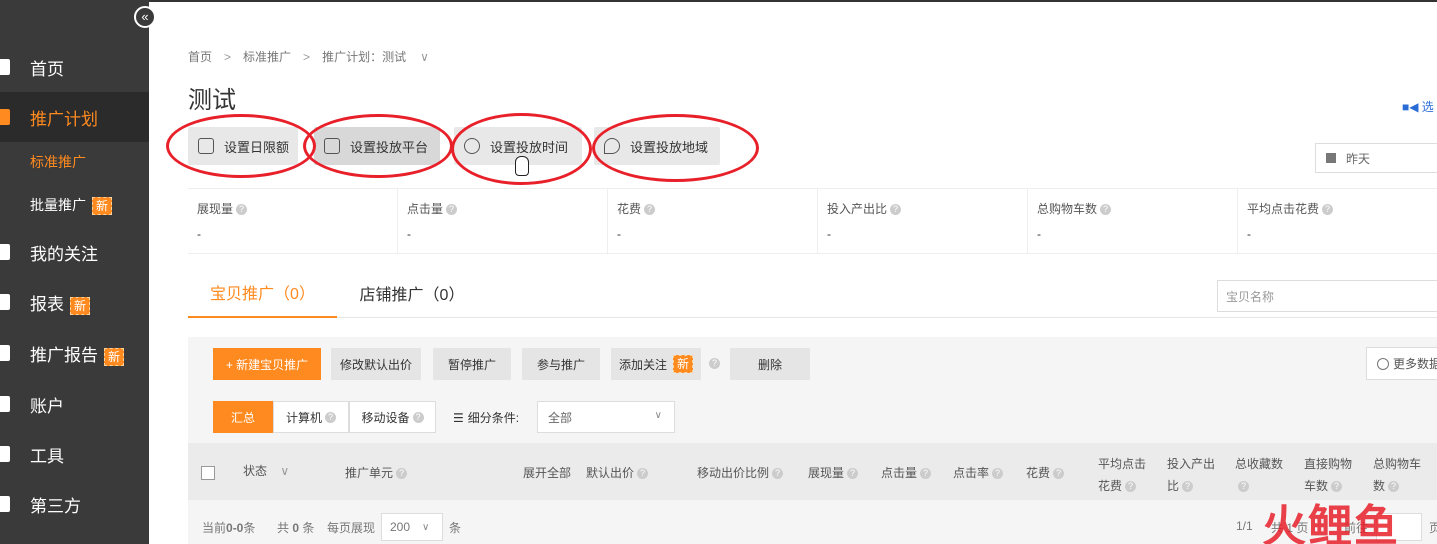  What do you see at coordinates (1358, 158) in the screenshot?
I see `date-range-value: 昨天` at bounding box center [1358, 158].